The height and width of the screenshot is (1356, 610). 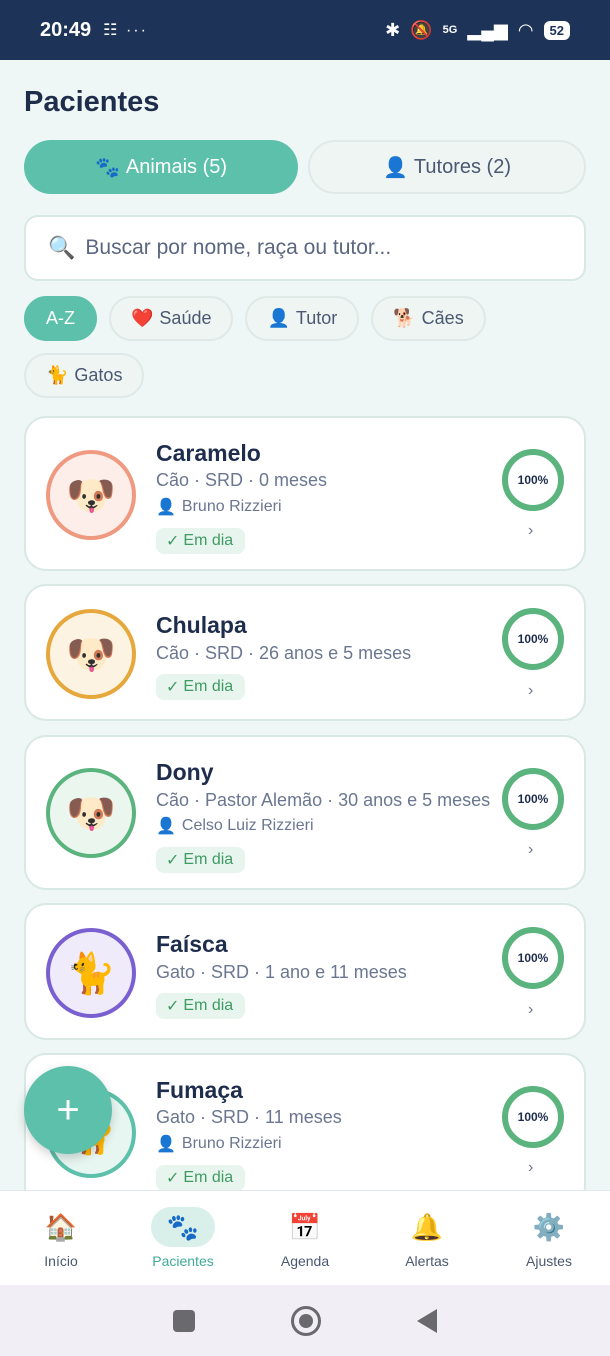 What do you see at coordinates (442, 318) in the screenshot?
I see `chip-label: Cães` at bounding box center [442, 318].